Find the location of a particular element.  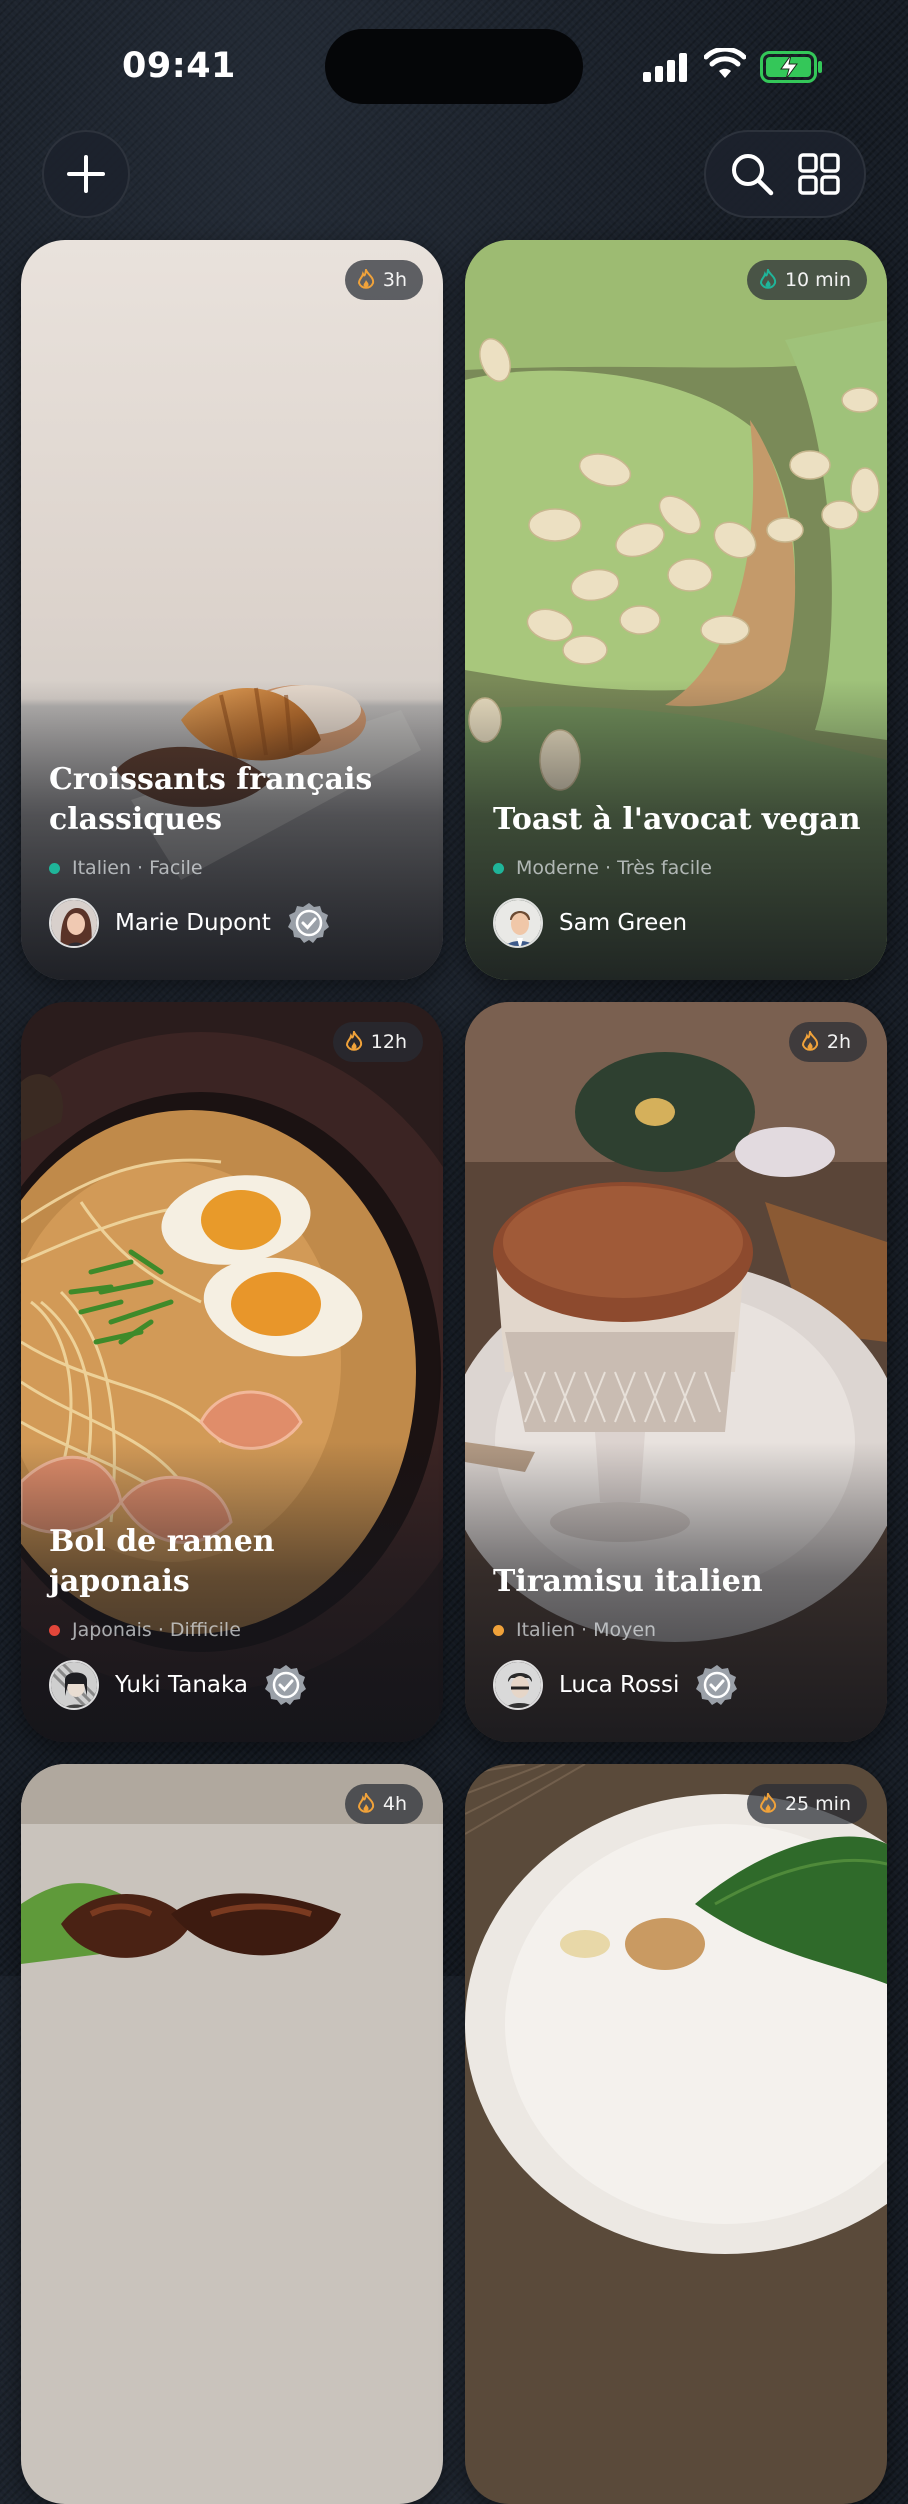

recipe-meta-text: Italien · Facile is located at coordinates (137, 868).